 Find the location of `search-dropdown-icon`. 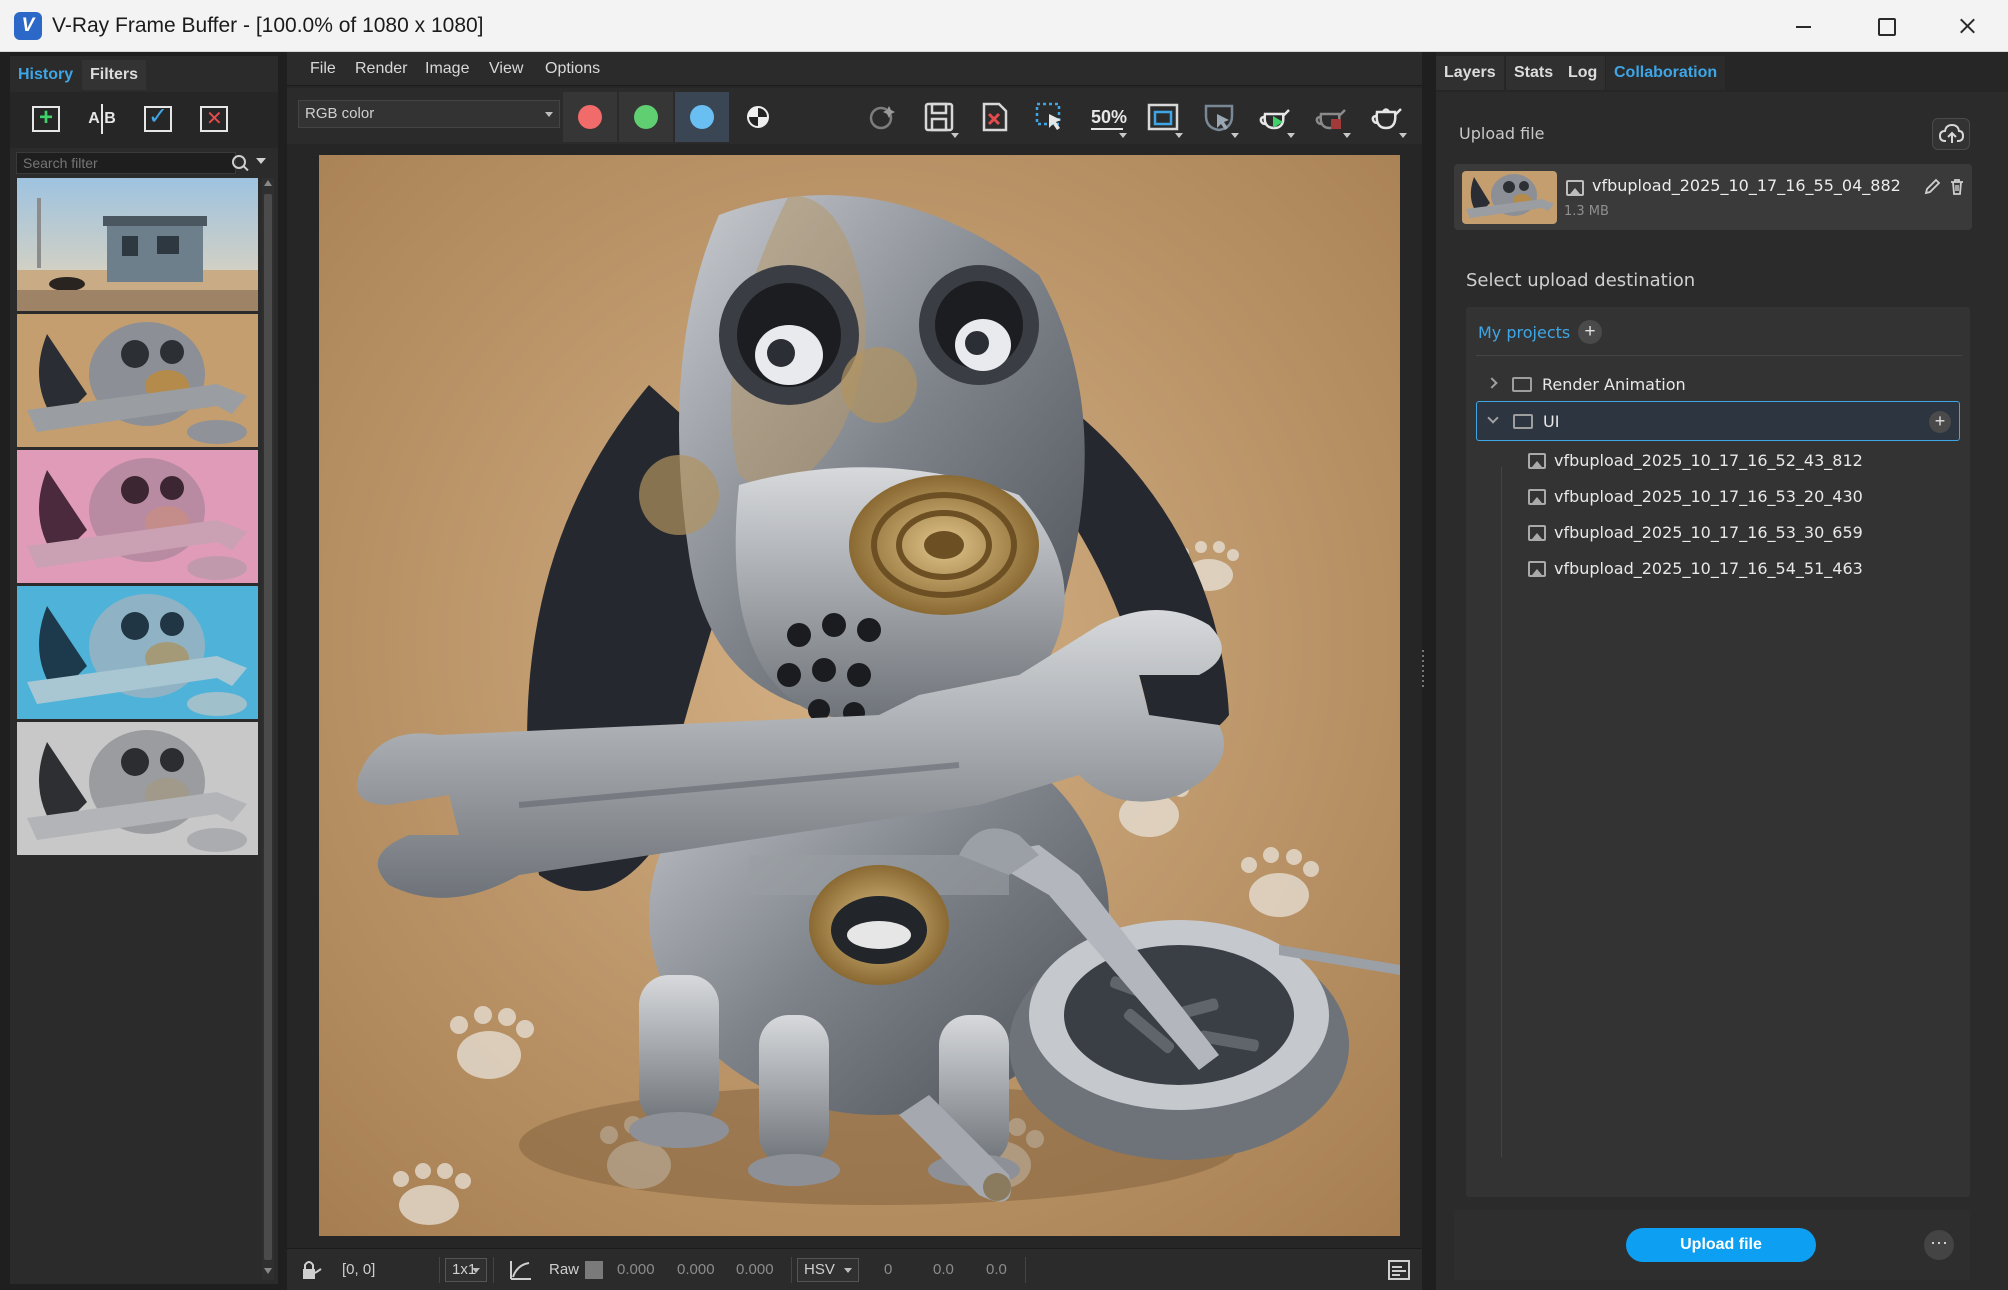

search-dropdown-icon is located at coordinates (261, 161).